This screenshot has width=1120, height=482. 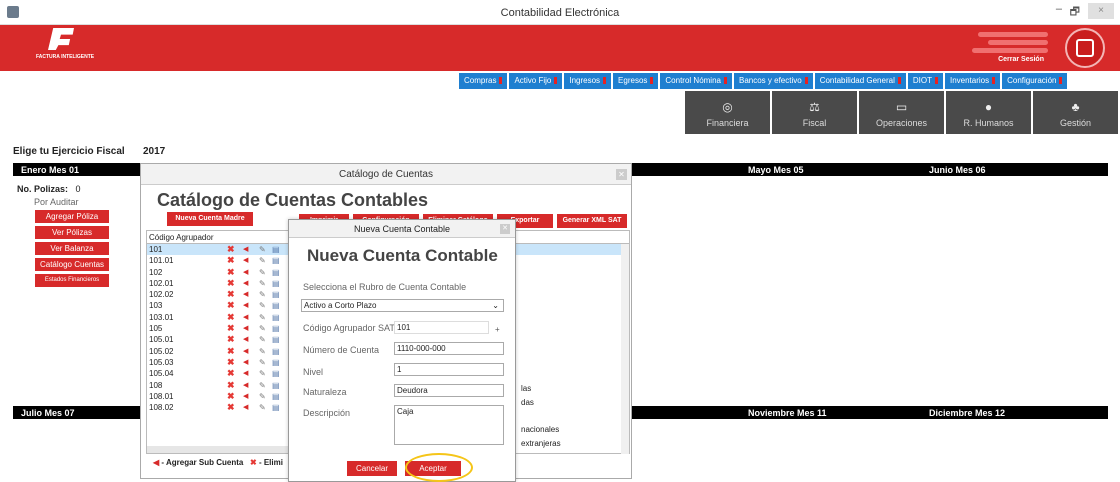 I want to click on nav-ingresos: Ingresos, so click(x=588, y=81).